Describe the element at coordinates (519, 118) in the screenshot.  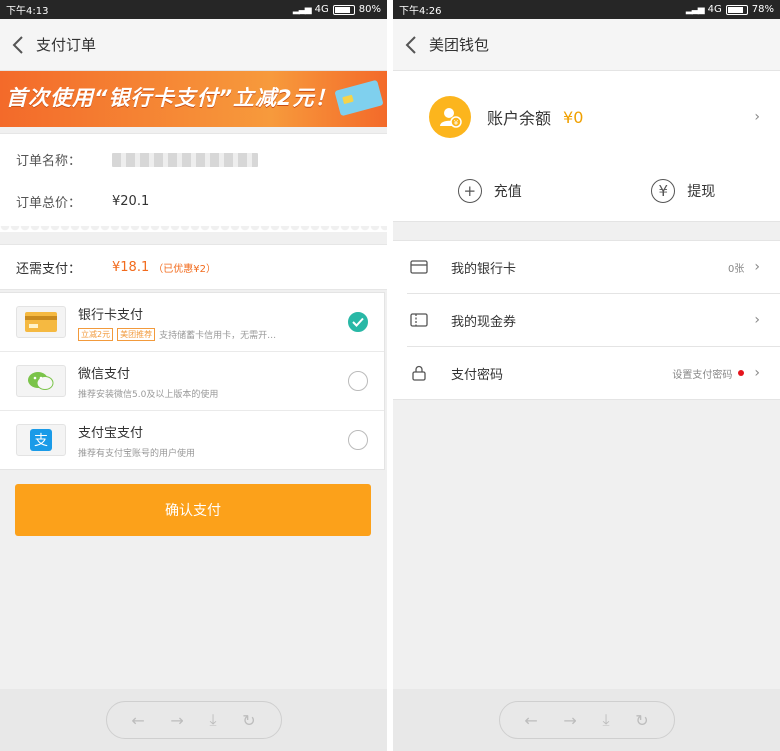
I see `balance-label: 账户余额` at that location.